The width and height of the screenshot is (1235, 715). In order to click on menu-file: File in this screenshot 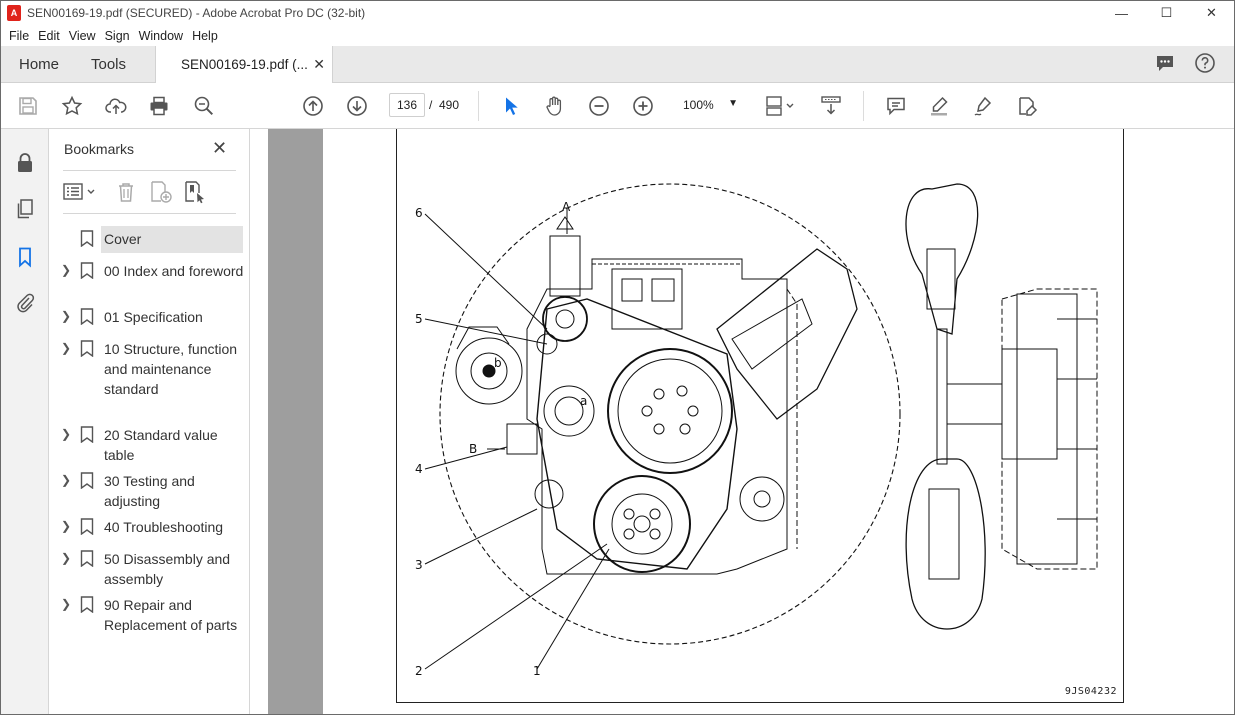, I will do `click(19, 36)`.